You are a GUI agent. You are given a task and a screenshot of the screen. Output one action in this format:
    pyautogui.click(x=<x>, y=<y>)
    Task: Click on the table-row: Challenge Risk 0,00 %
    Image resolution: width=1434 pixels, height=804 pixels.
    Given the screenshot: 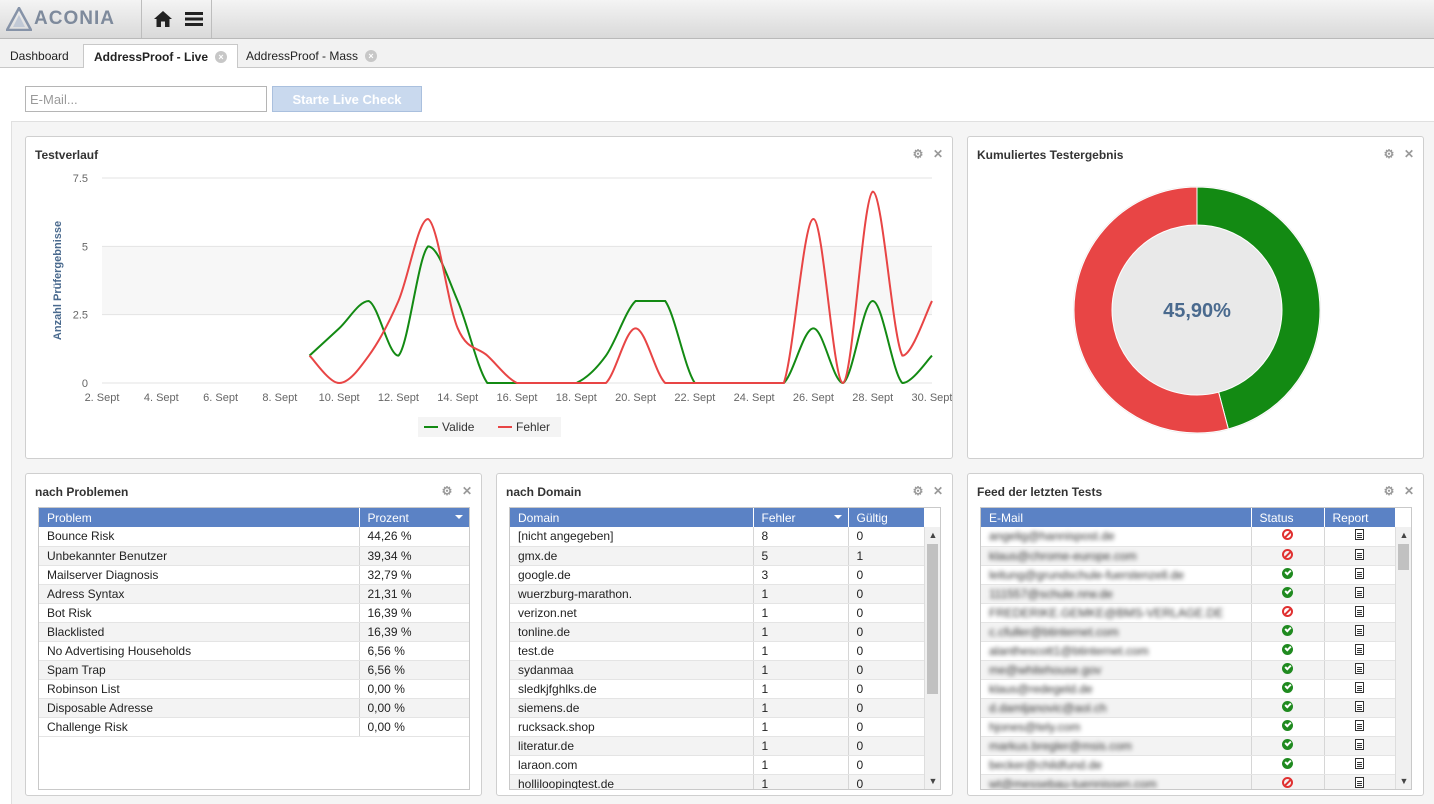 What is the action you would take?
    pyautogui.click(x=254, y=727)
    